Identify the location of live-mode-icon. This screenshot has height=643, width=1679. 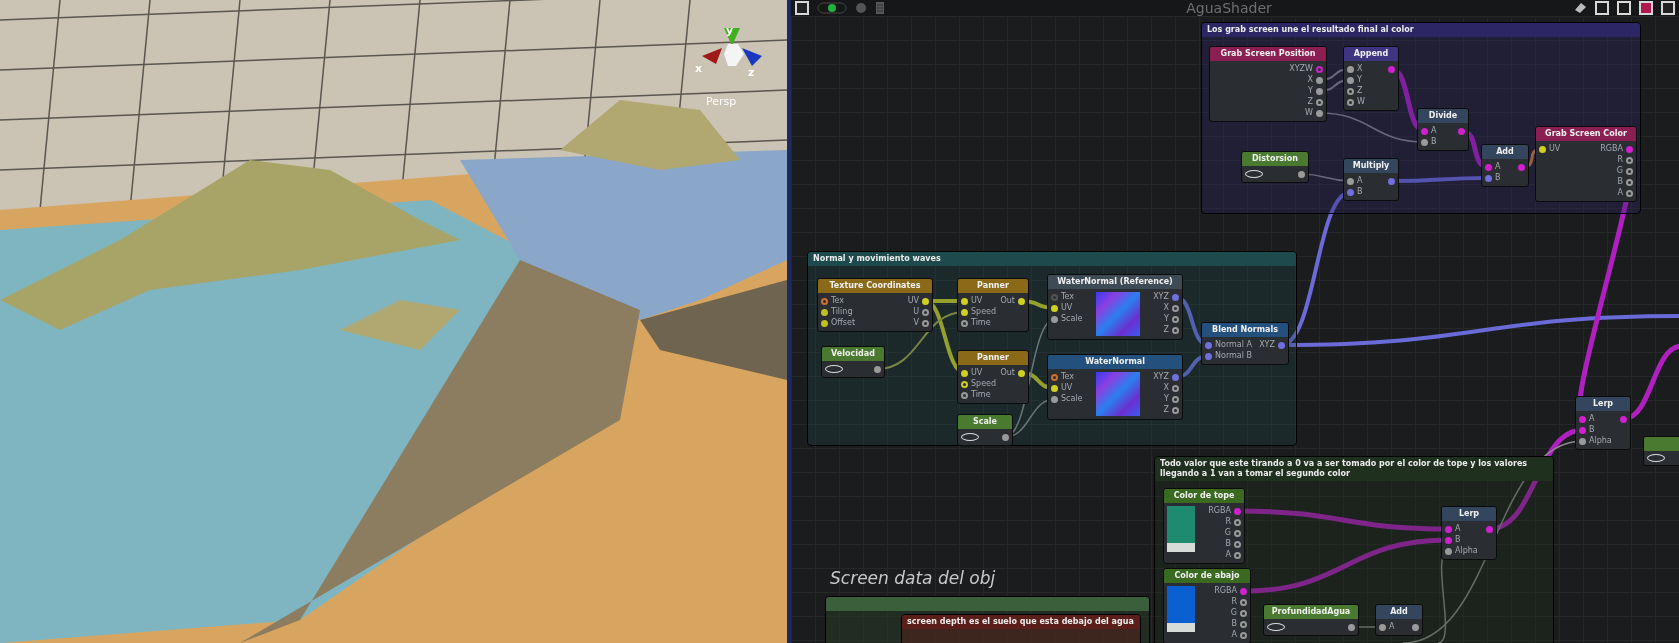
(832, 8).